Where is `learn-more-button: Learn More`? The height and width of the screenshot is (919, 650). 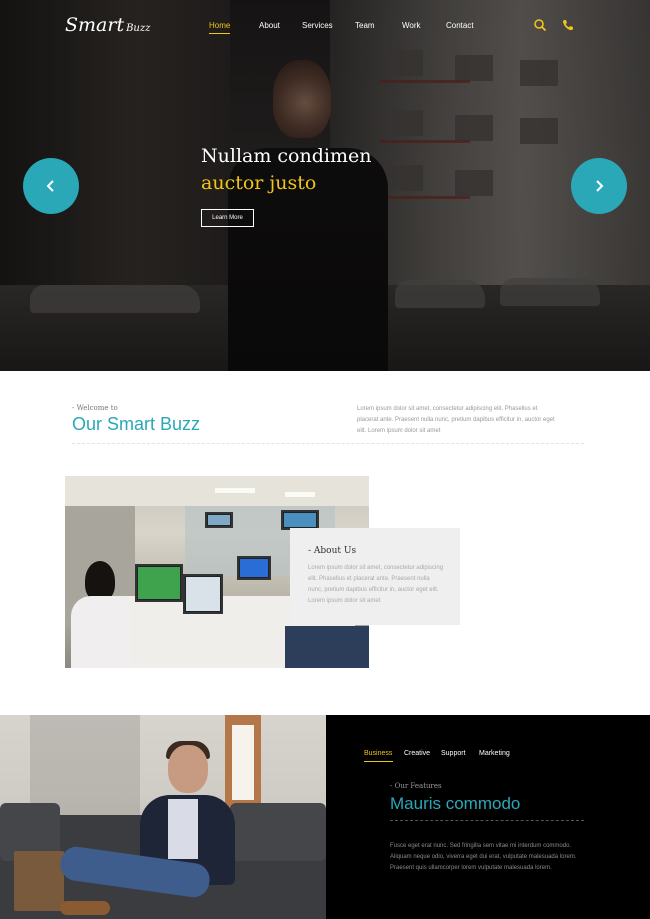
learn-more-button: Learn More is located at coordinates (227, 218).